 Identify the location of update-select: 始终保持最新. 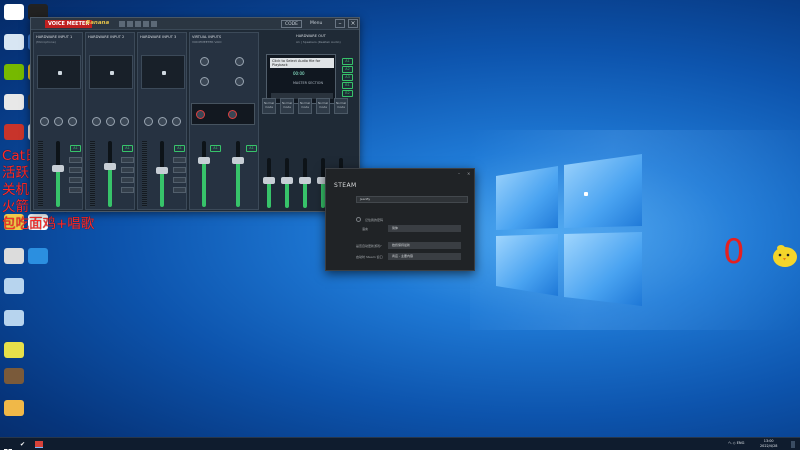
(424, 245).